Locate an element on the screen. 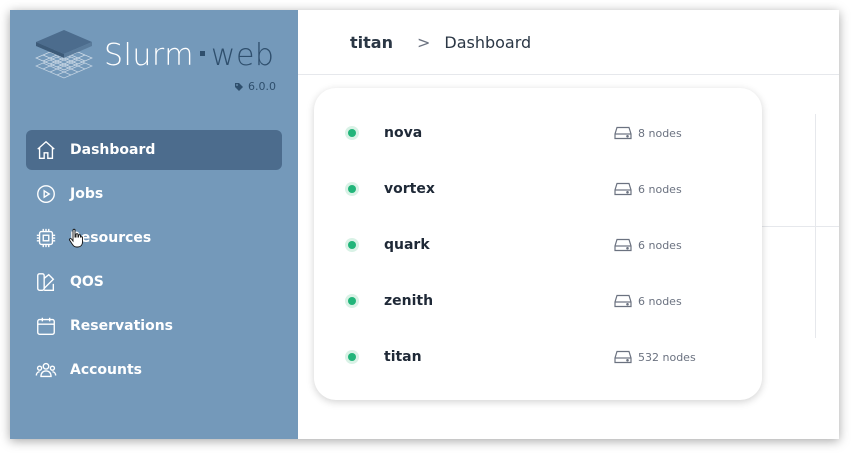 The image size is (865, 465). list-item: vortex 6 nodes is located at coordinates (538, 189).